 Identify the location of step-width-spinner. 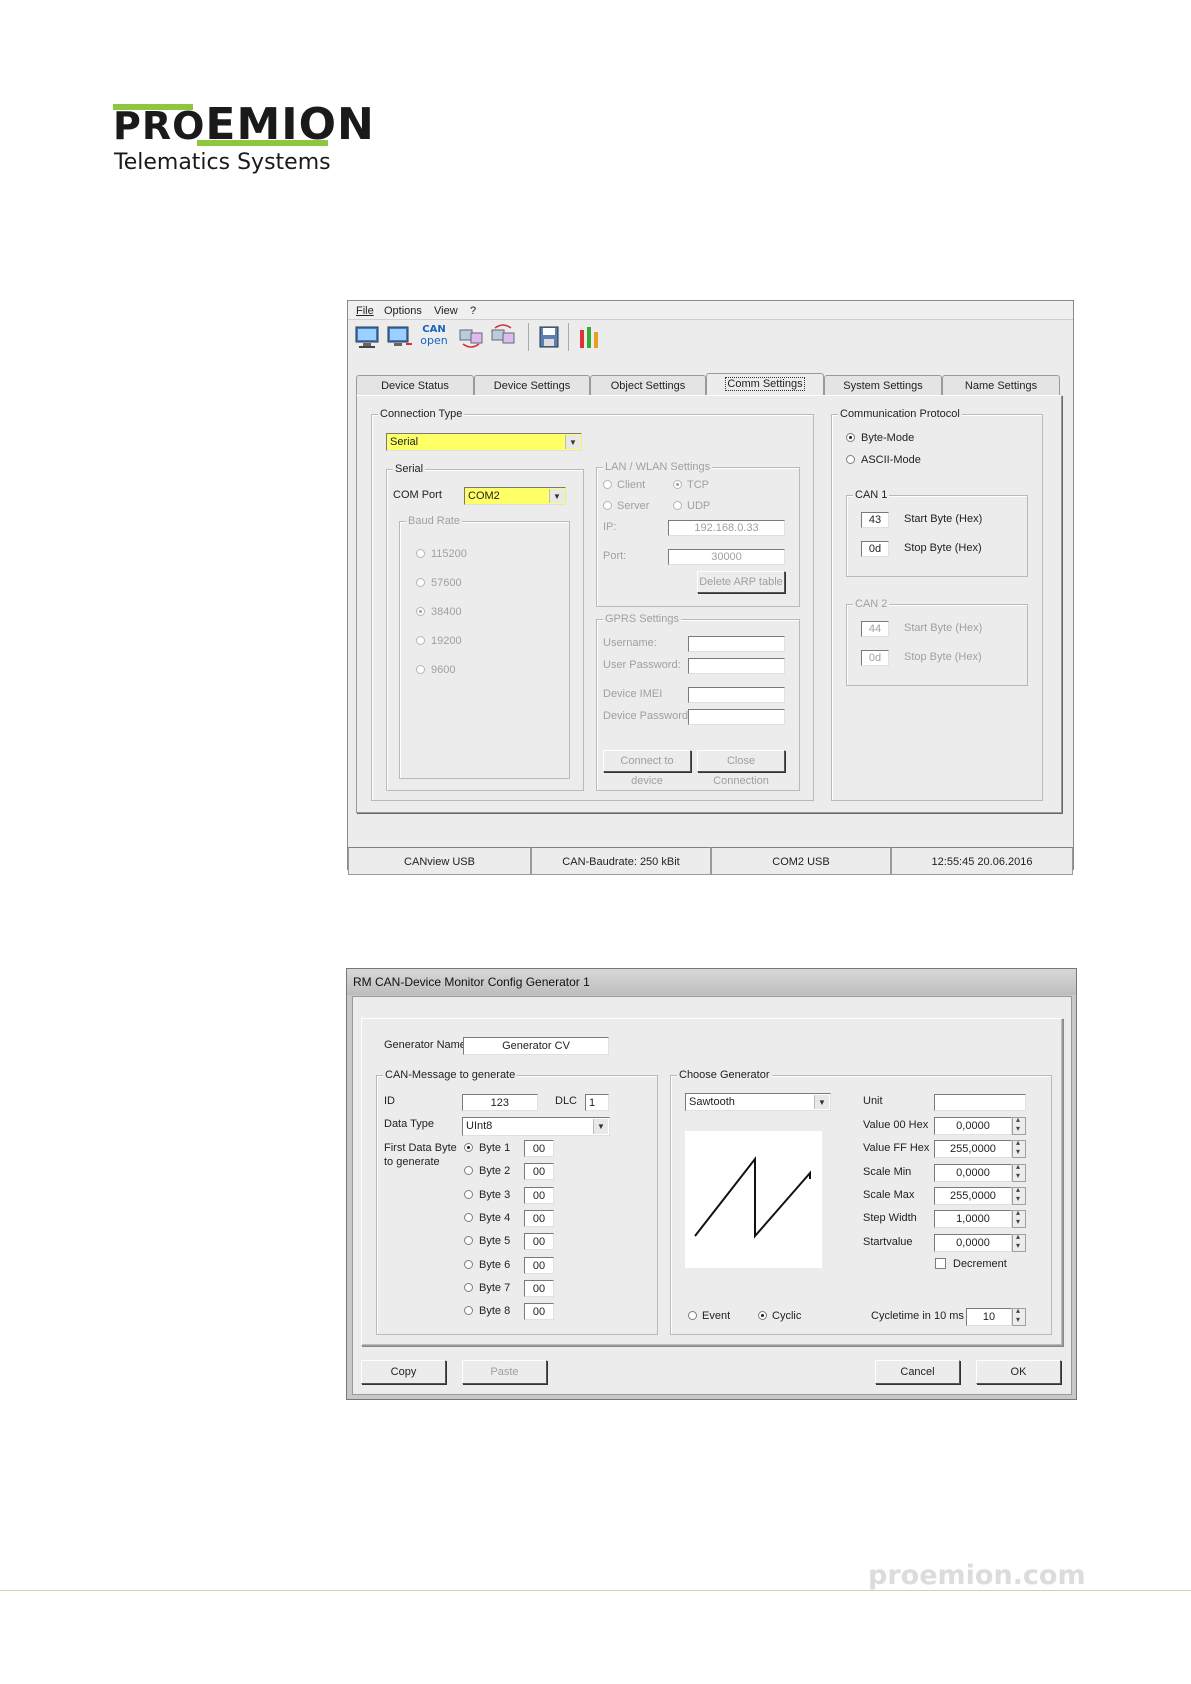
(1019, 1218).